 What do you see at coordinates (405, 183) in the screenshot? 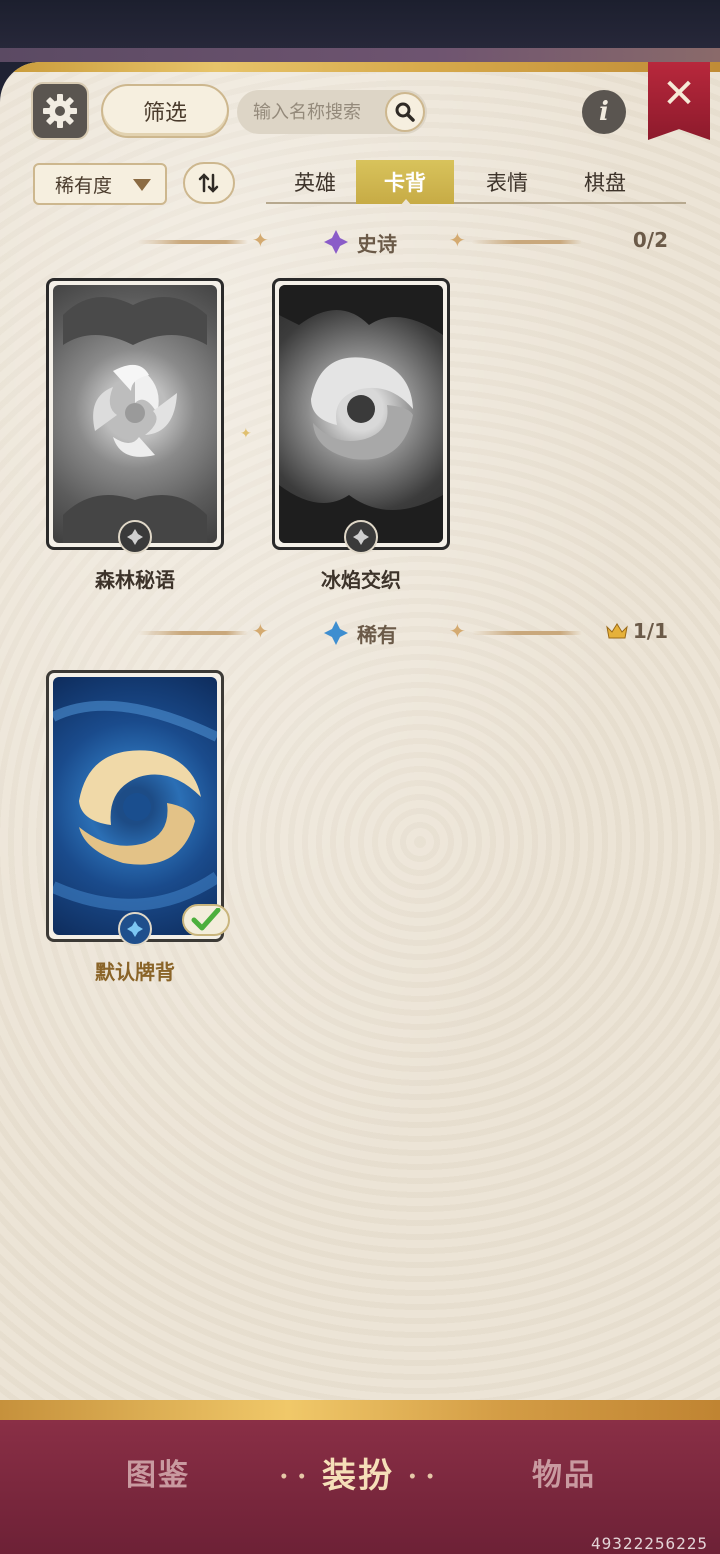
I see `tab-card-backs: 卡背` at bounding box center [405, 183].